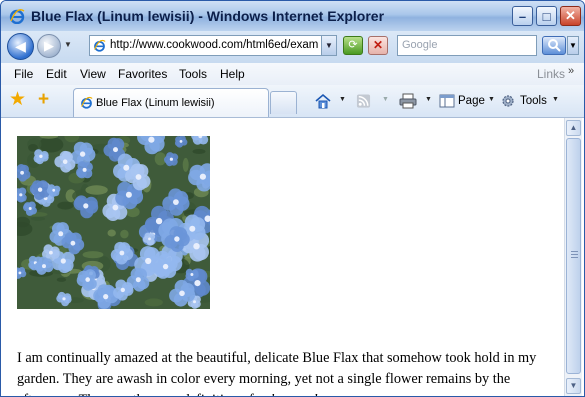  I want to click on chevron-up-icon: ▲, so click(573, 127).